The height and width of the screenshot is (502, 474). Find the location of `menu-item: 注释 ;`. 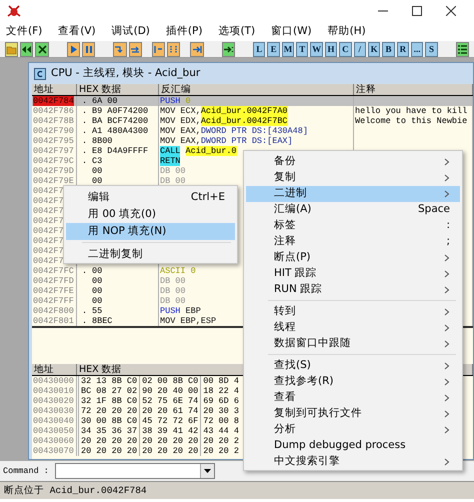

menu-item: 注释 ; is located at coordinates (353, 242).